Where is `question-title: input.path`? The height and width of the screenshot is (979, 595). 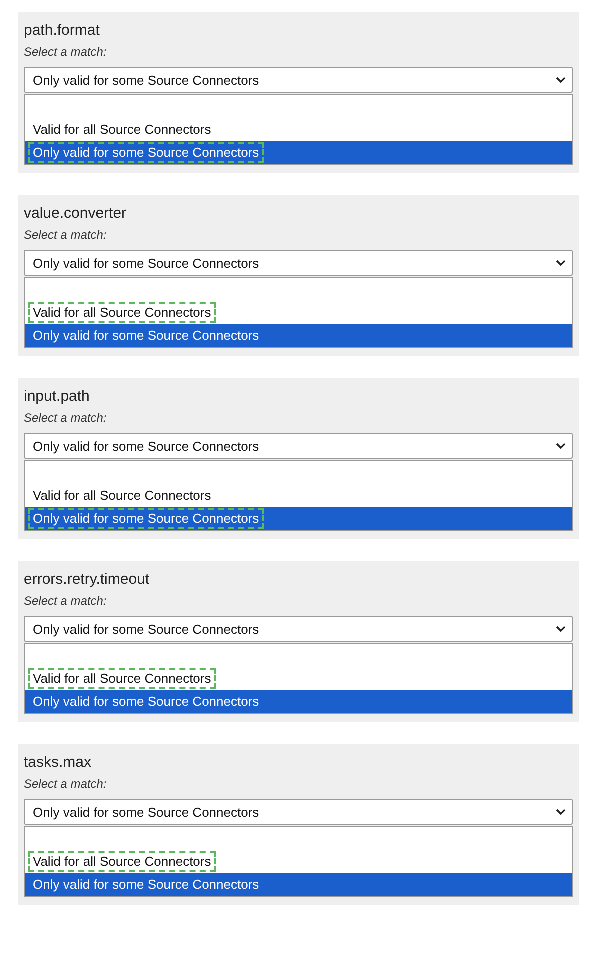
question-title: input.path is located at coordinates (57, 396).